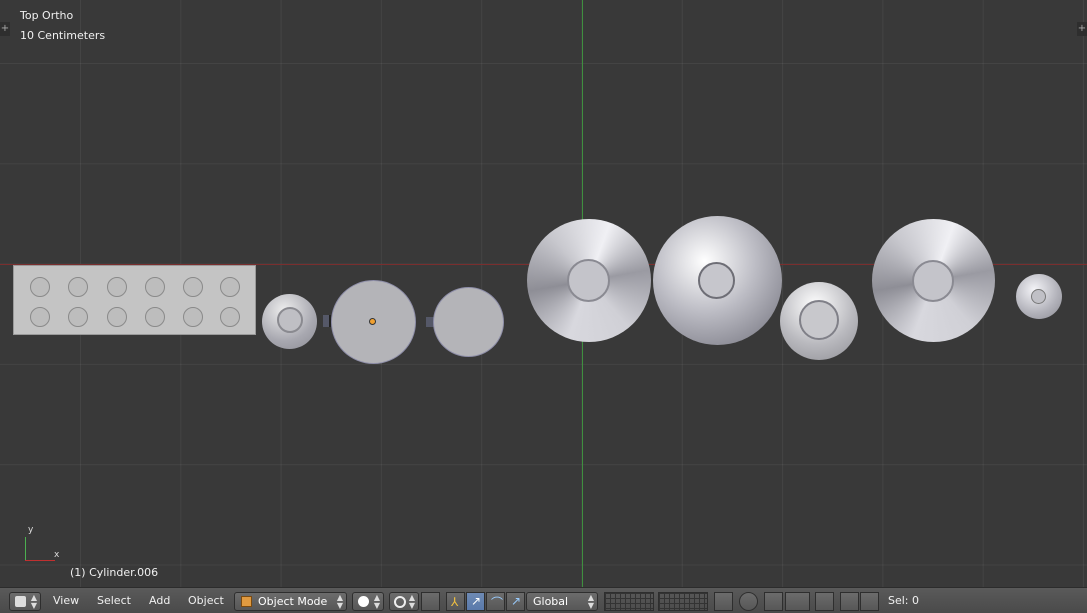  Describe the element at coordinates (869, 601) in the screenshot. I see `clapper-icon` at that location.